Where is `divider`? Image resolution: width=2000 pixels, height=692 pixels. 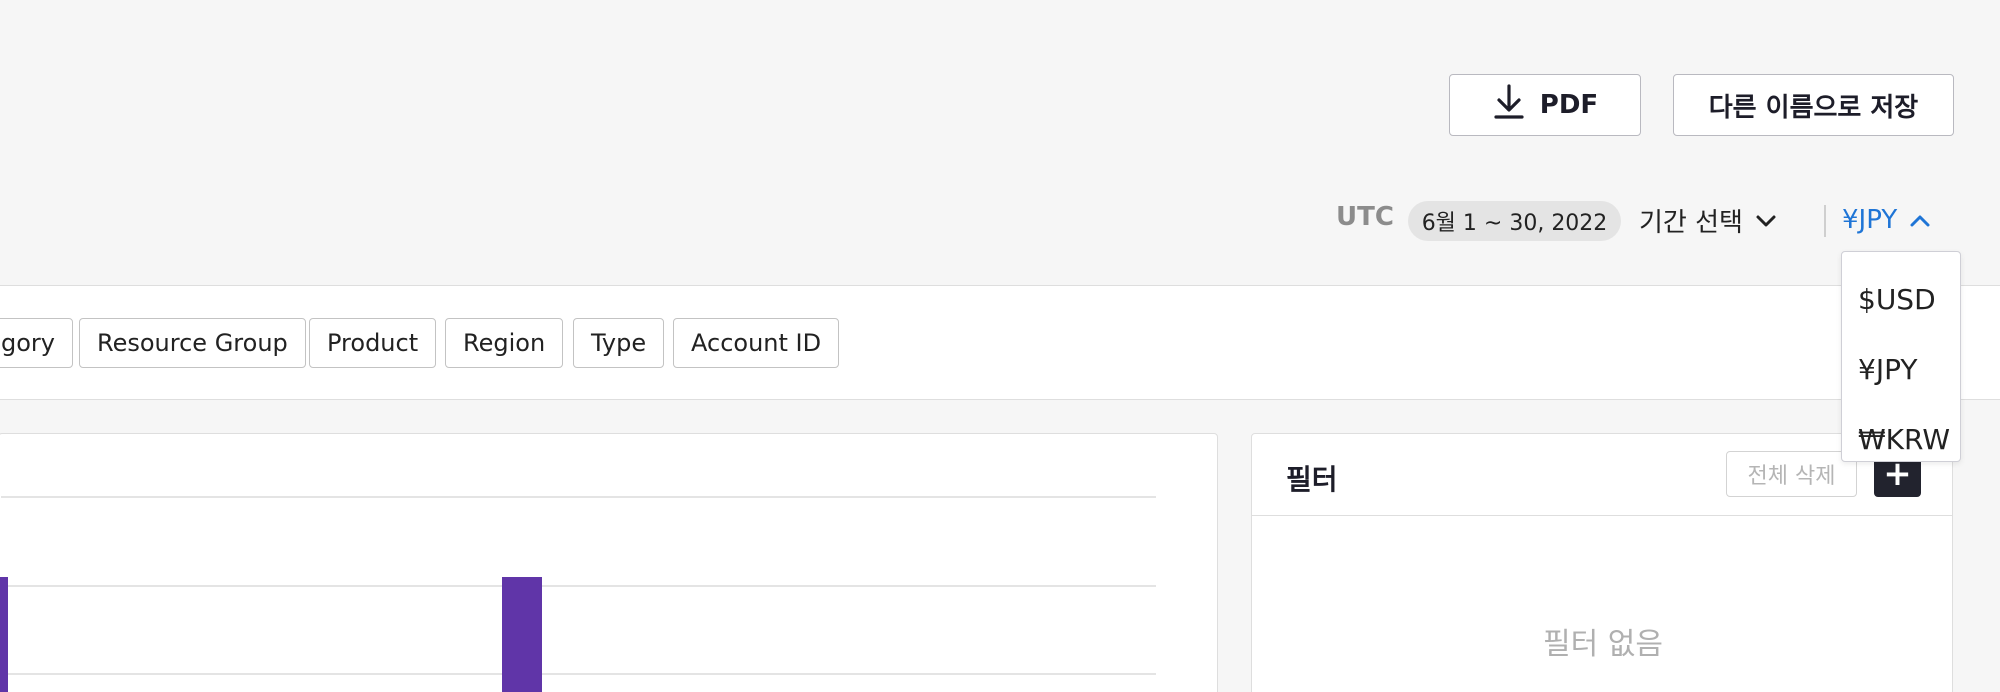 divider is located at coordinates (1825, 221).